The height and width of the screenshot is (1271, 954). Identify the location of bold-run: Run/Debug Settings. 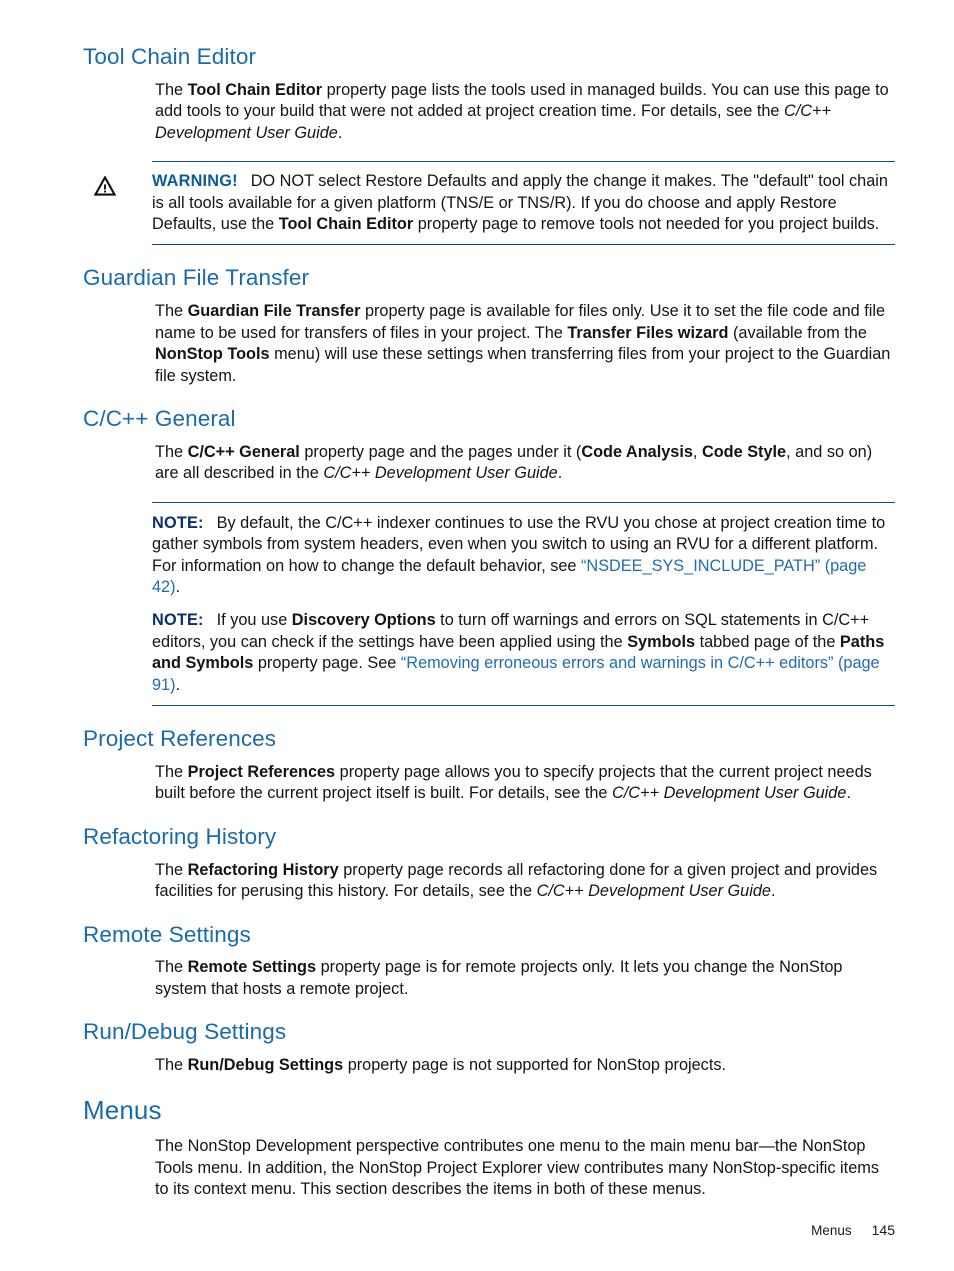
(265, 1065).